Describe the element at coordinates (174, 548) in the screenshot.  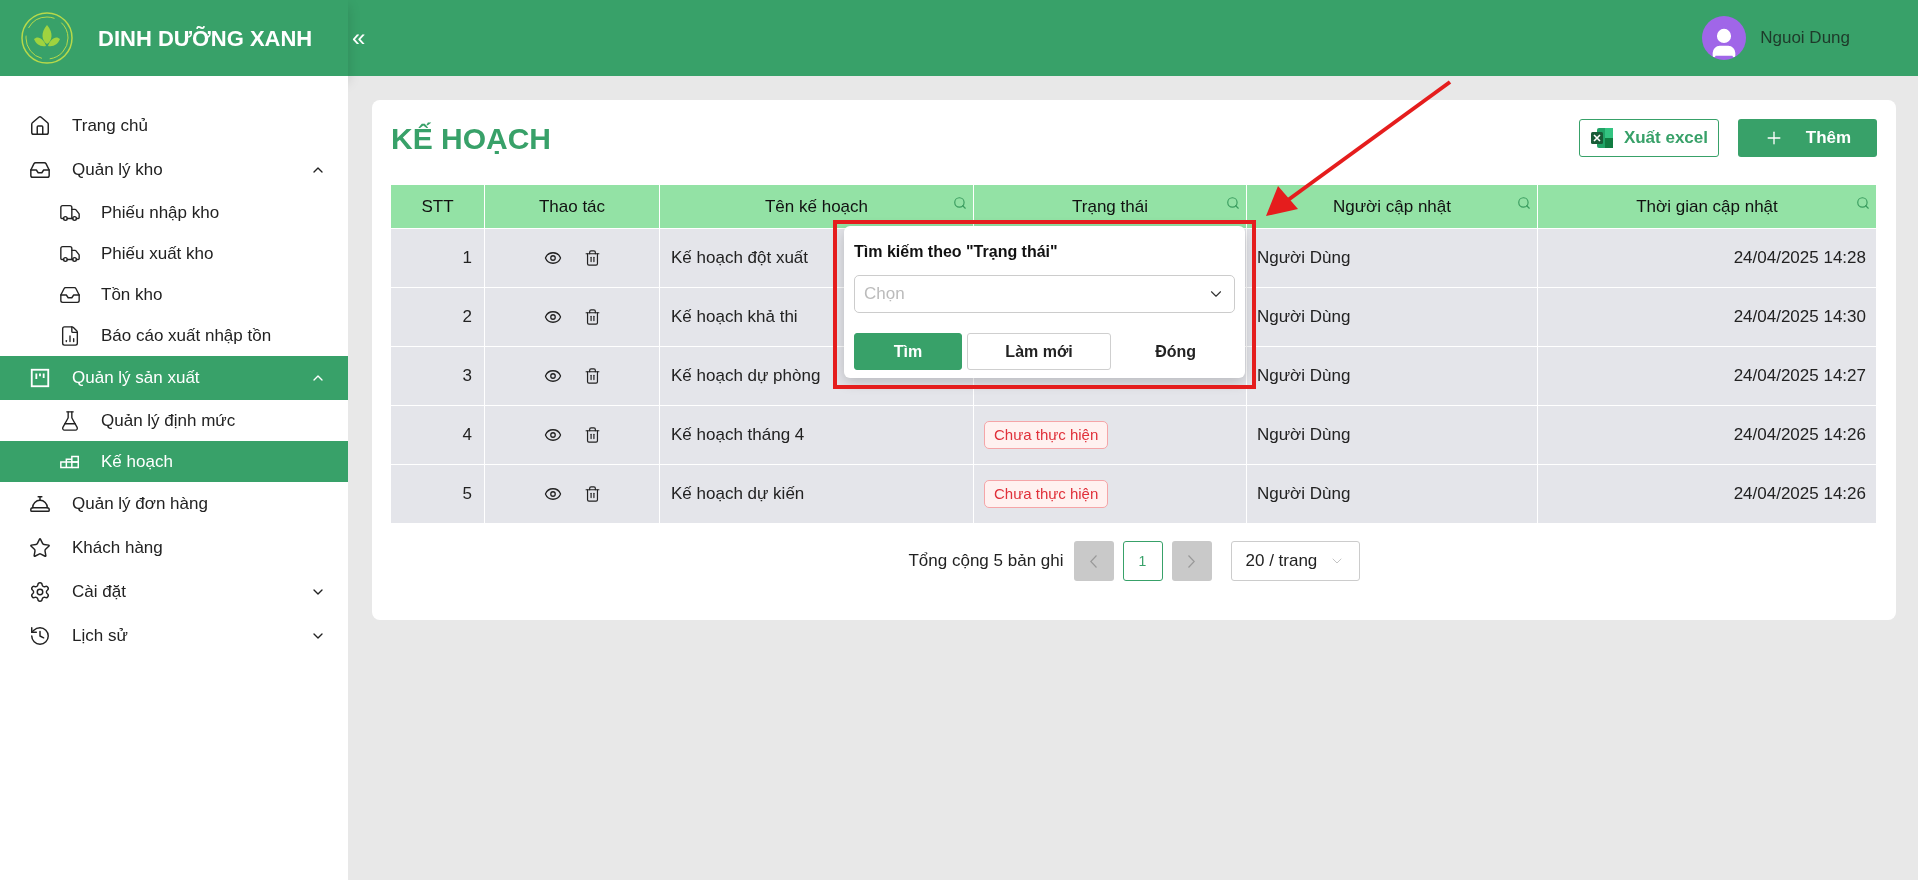
I see `sidebar-item: Khách hàng` at that location.